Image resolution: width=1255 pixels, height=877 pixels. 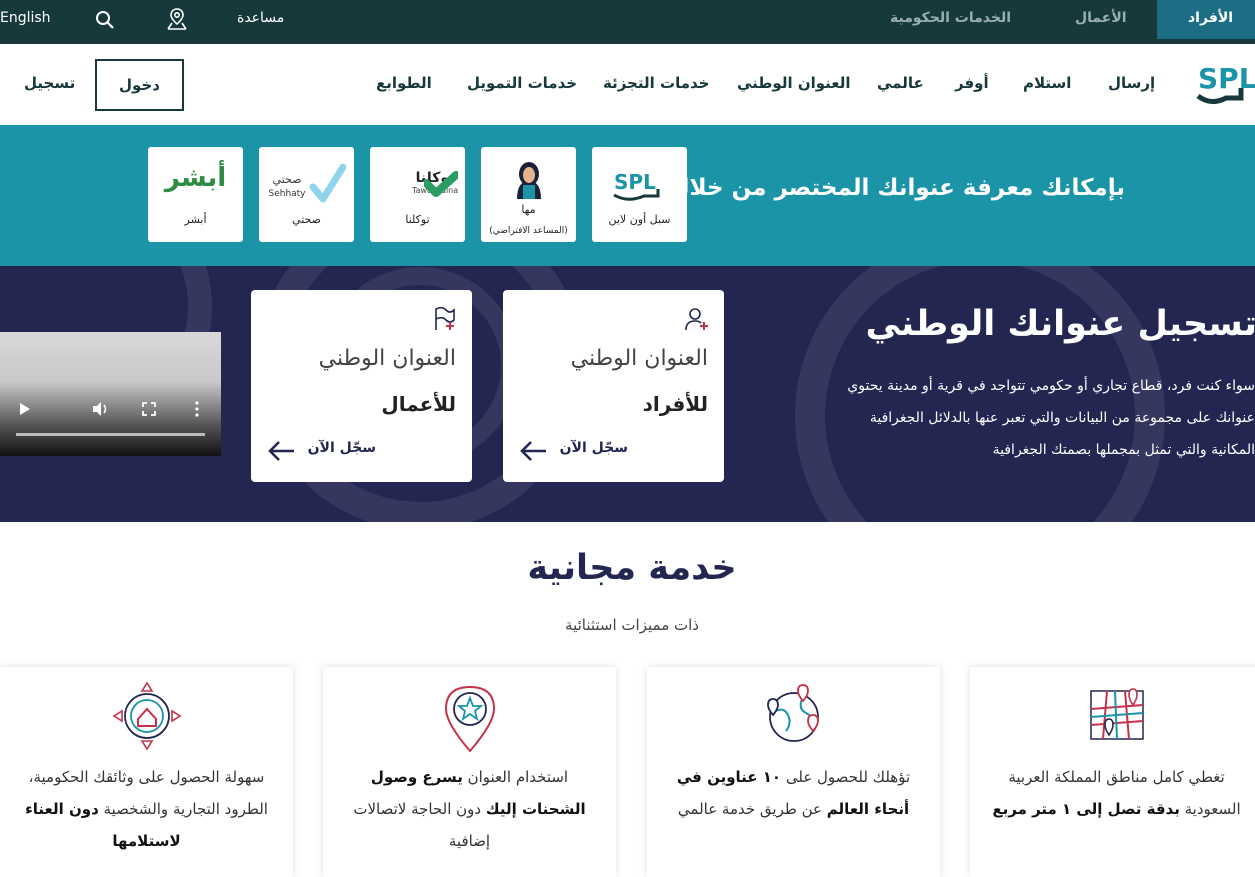 I want to click on spl-logo: SPL, so click(x=1225, y=83).